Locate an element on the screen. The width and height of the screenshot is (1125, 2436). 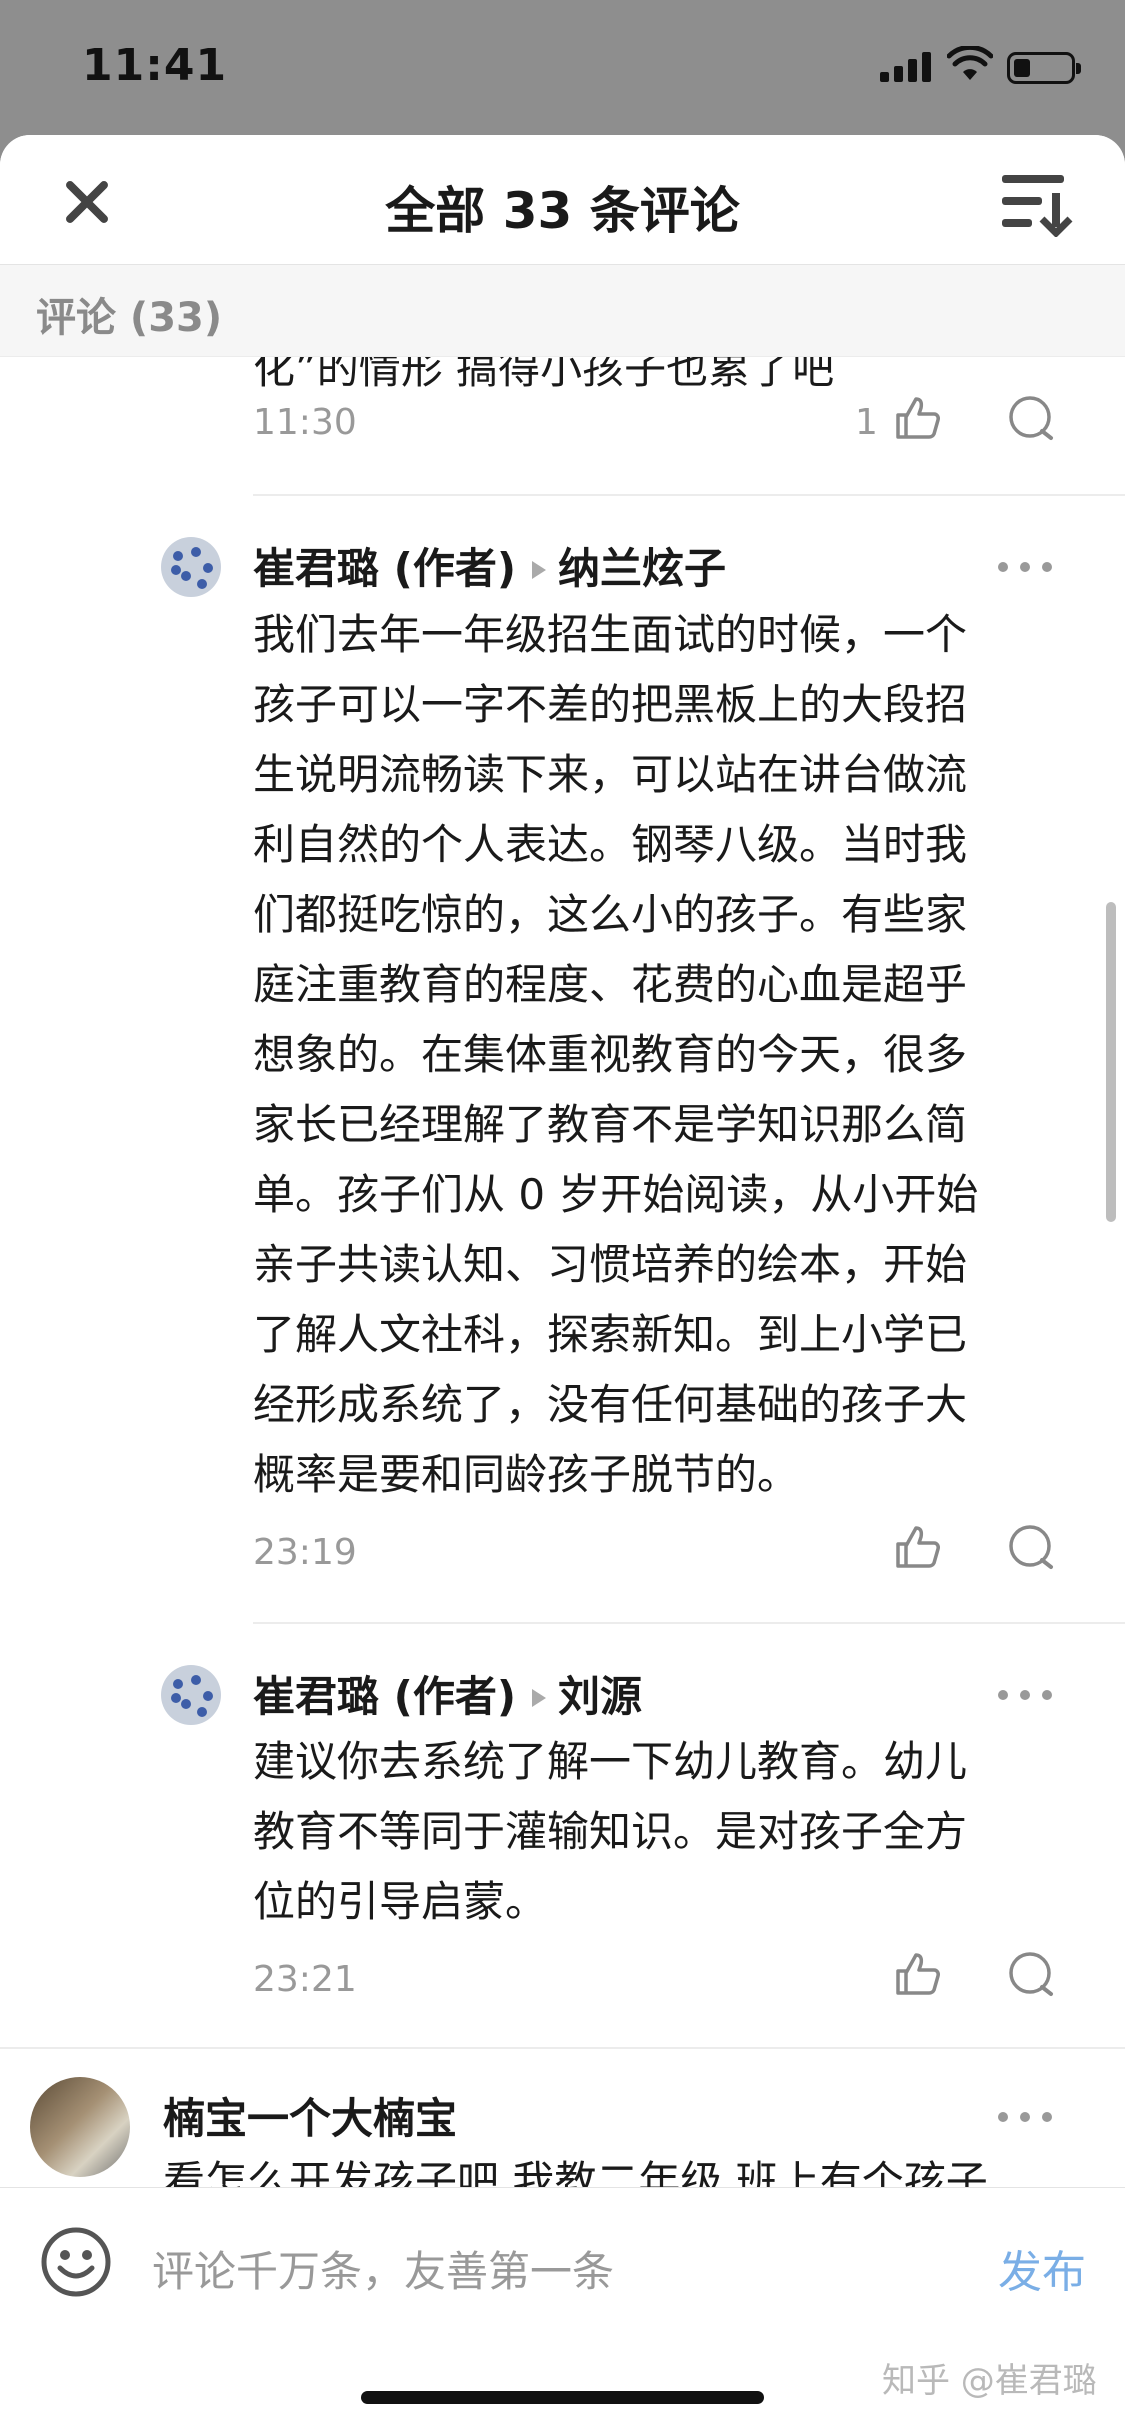
status-time: 11:41 is located at coordinates (155, 65).